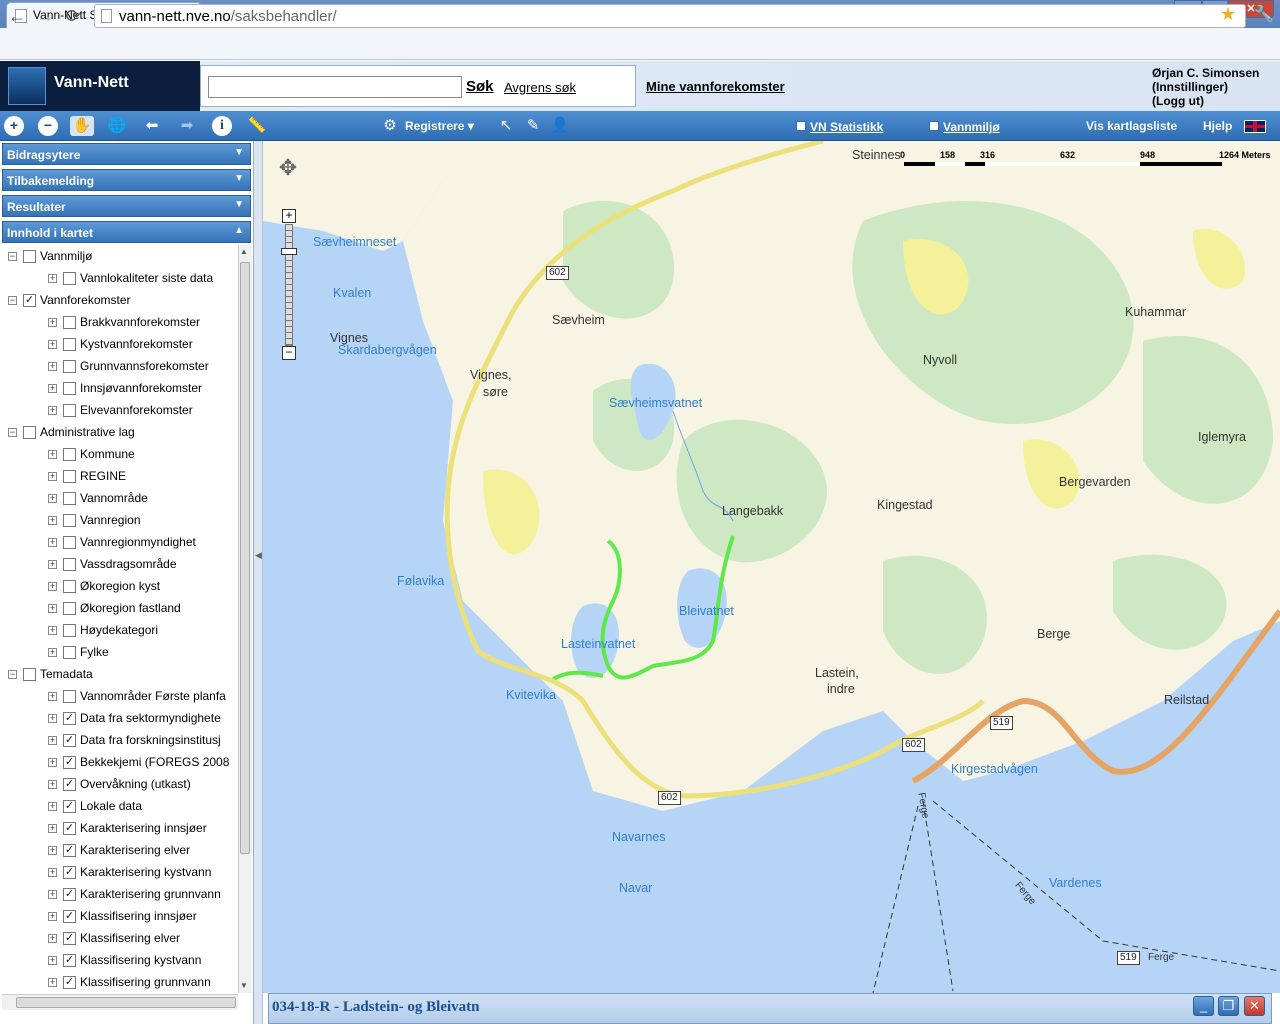 Image resolution: width=1280 pixels, height=1024 pixels. I want to click on tree-item: + Høydekategori, so click(143, 630).